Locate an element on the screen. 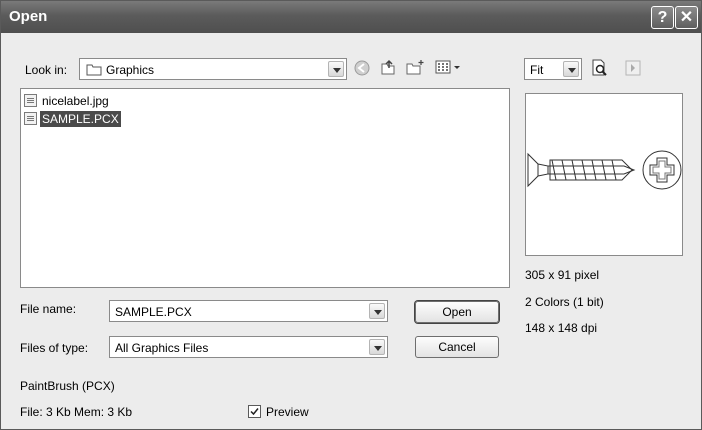  file-mem-label: File: 3 Kb Mem: 3 Kb is located at coordinates (76, 412).